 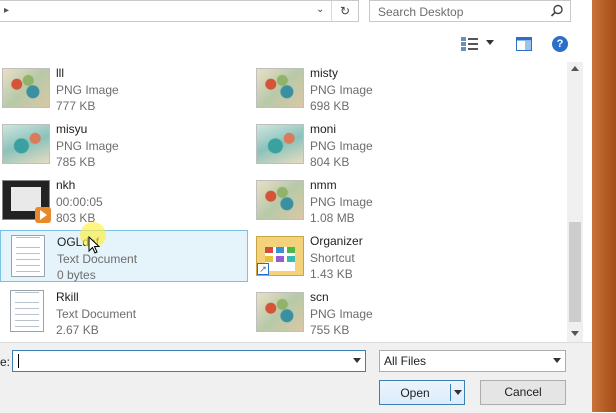 I want to click on video-thumbnail, so click(x=26, y=201).